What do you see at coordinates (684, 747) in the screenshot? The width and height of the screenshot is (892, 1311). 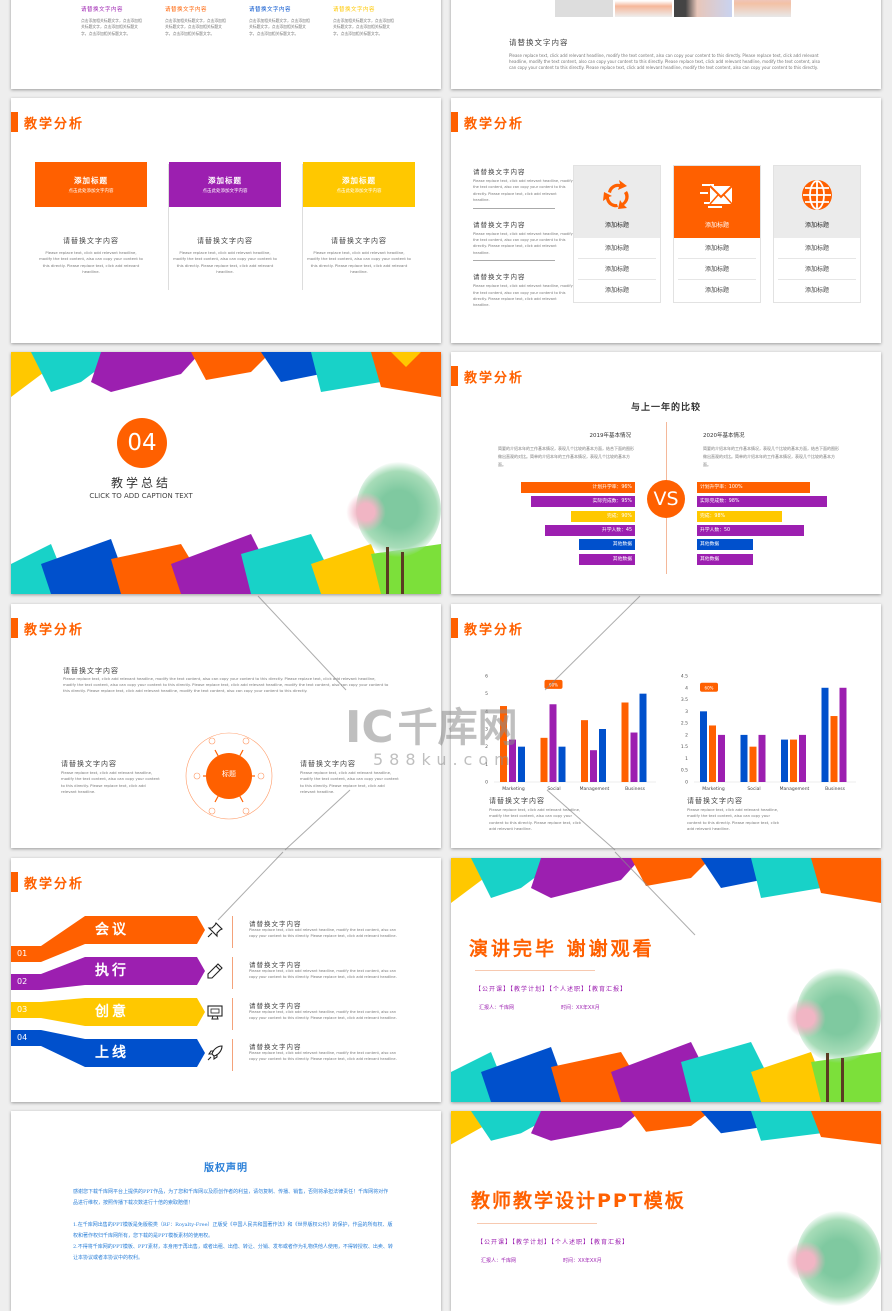 I see `y-tick-label: 1.5` at bounding box center [684, 747].